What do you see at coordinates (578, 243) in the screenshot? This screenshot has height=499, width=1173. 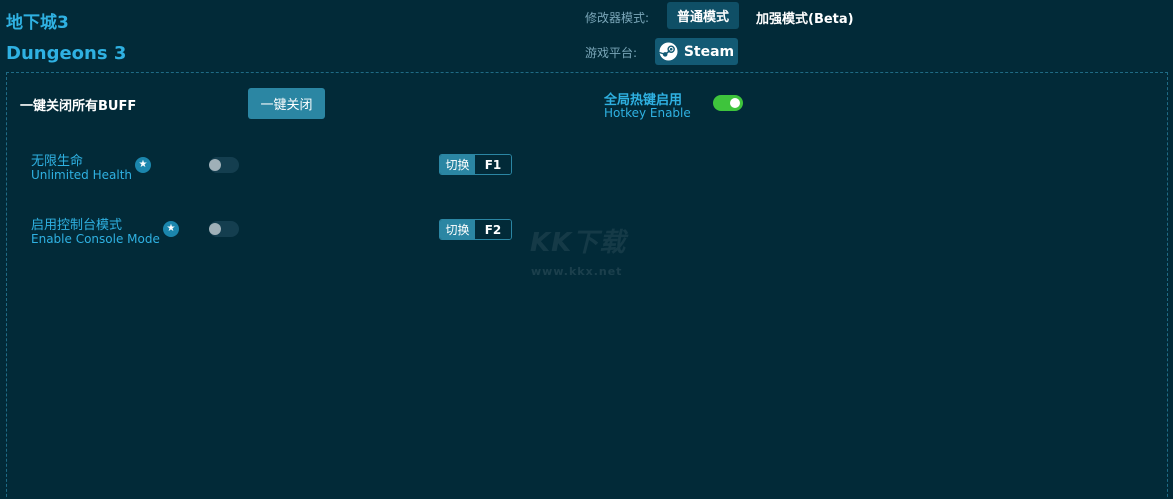 I see `watermark-logo: KK下载` at bounding box center [578, 243].